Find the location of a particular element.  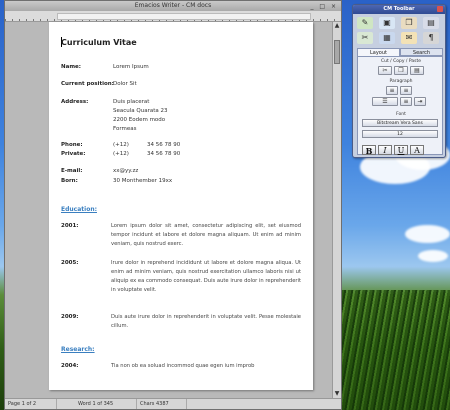

window-title: Emacios Writer - CM docs is located at coordinates (173, 5).